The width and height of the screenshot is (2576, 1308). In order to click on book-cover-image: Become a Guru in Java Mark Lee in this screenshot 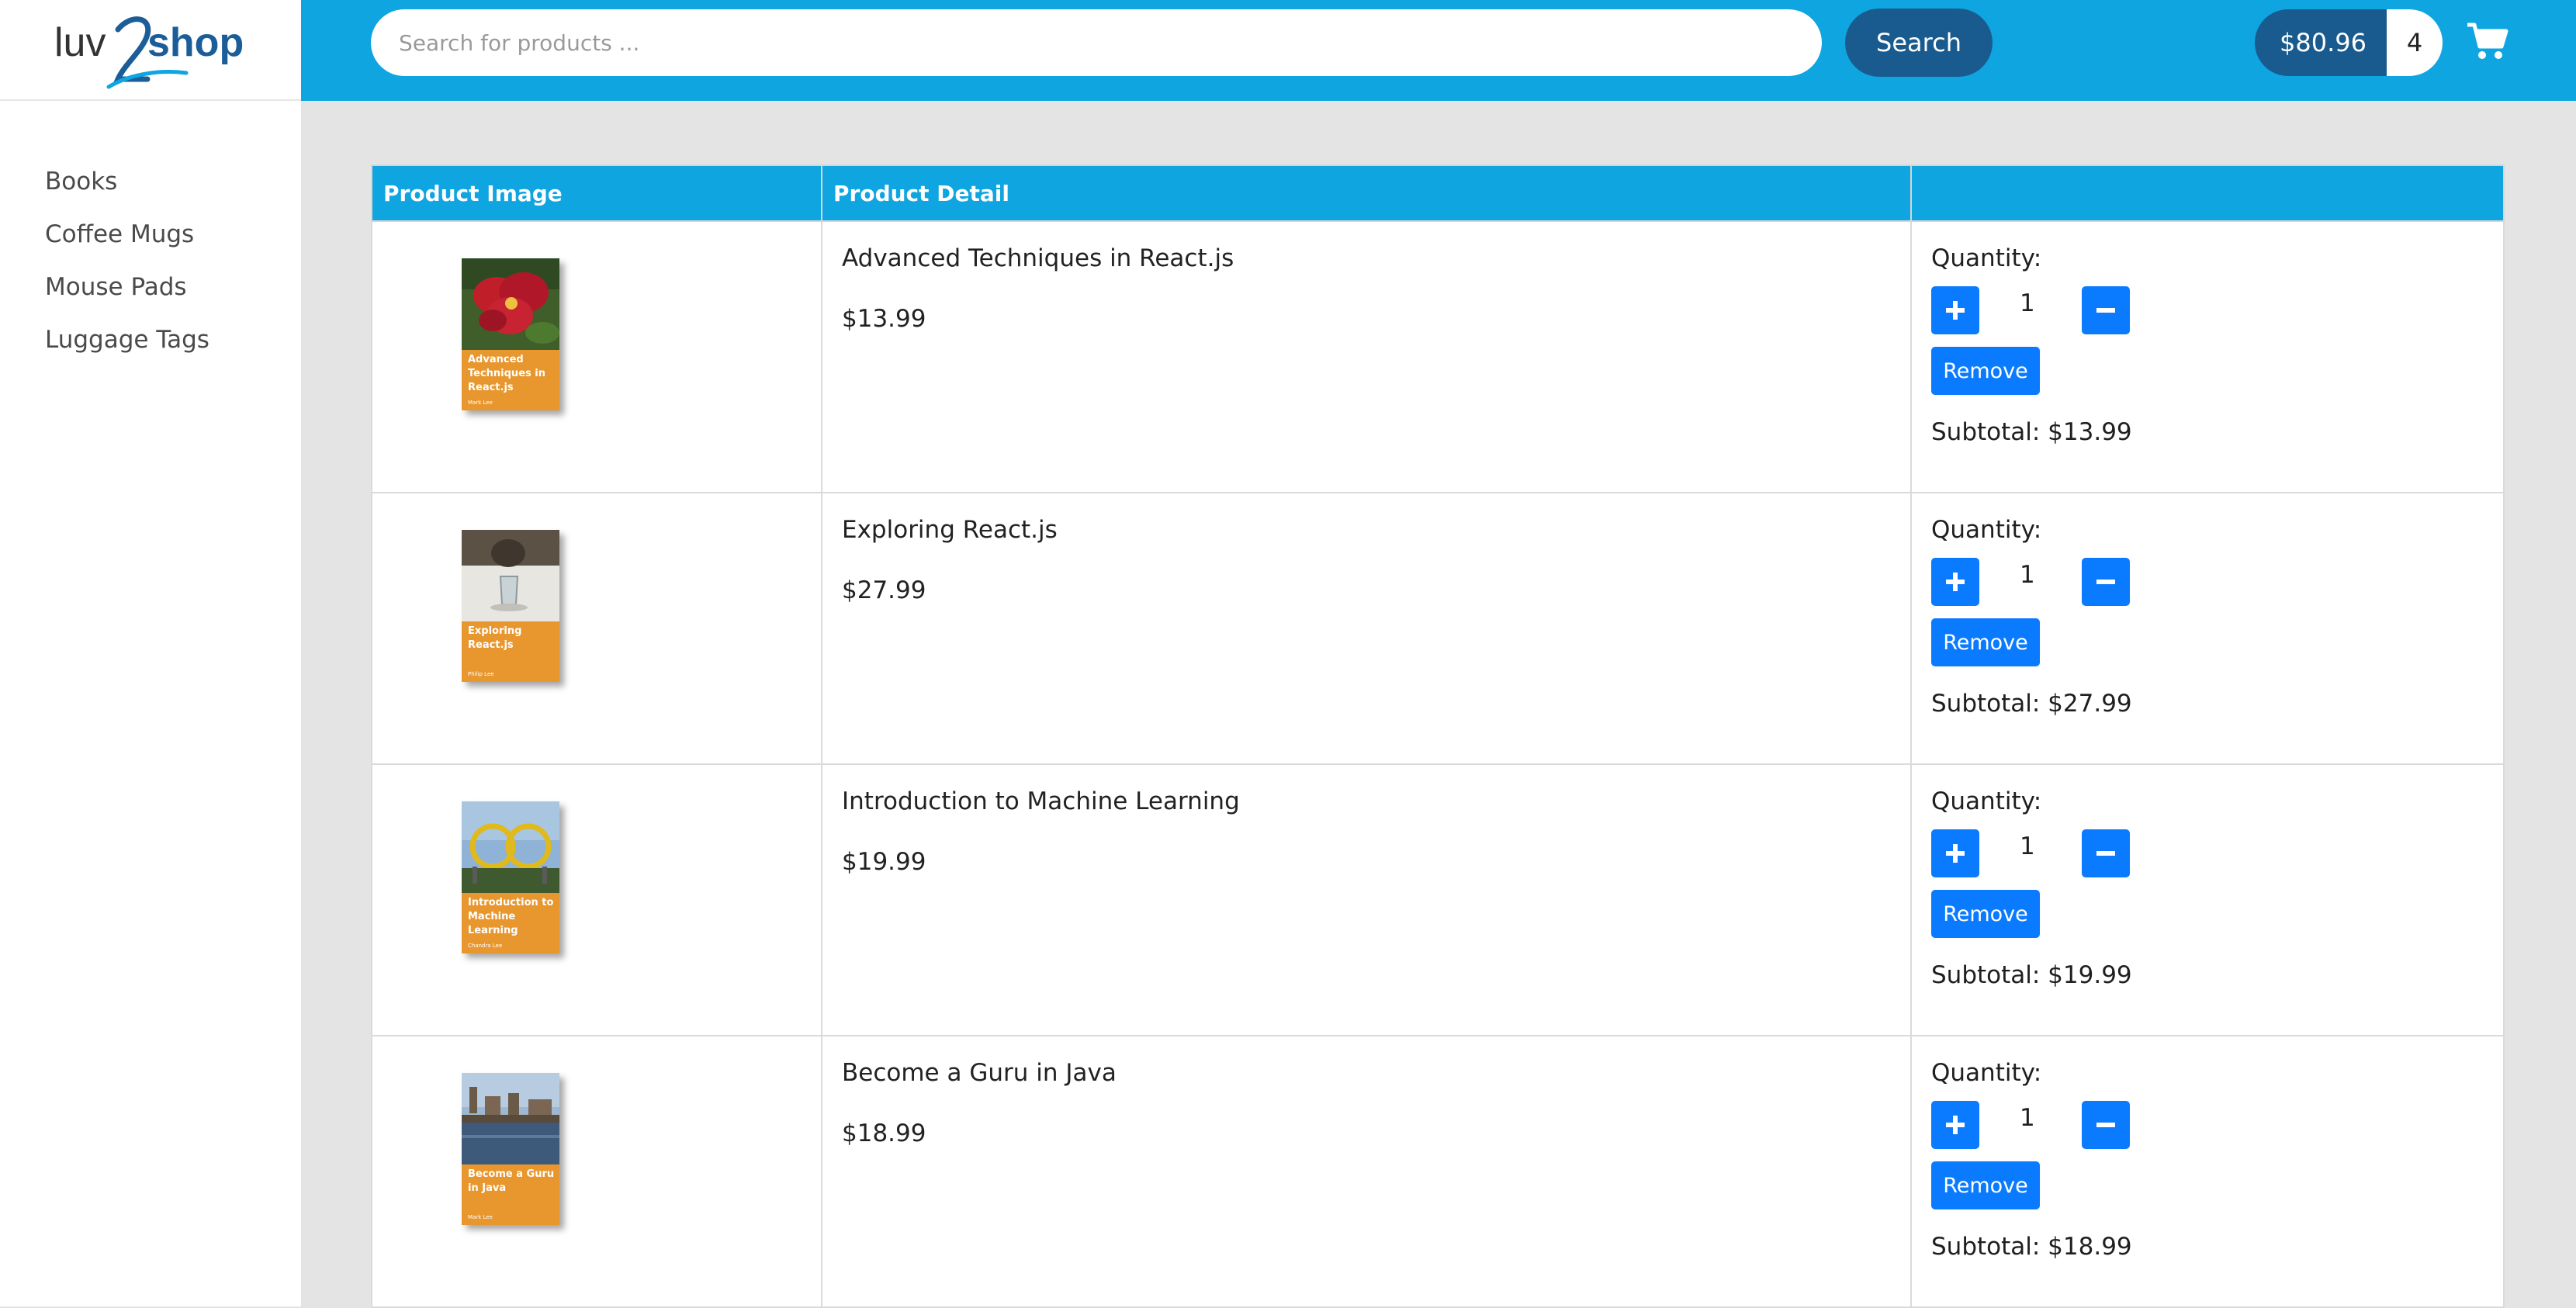, I will do `click(510, 1149)`.